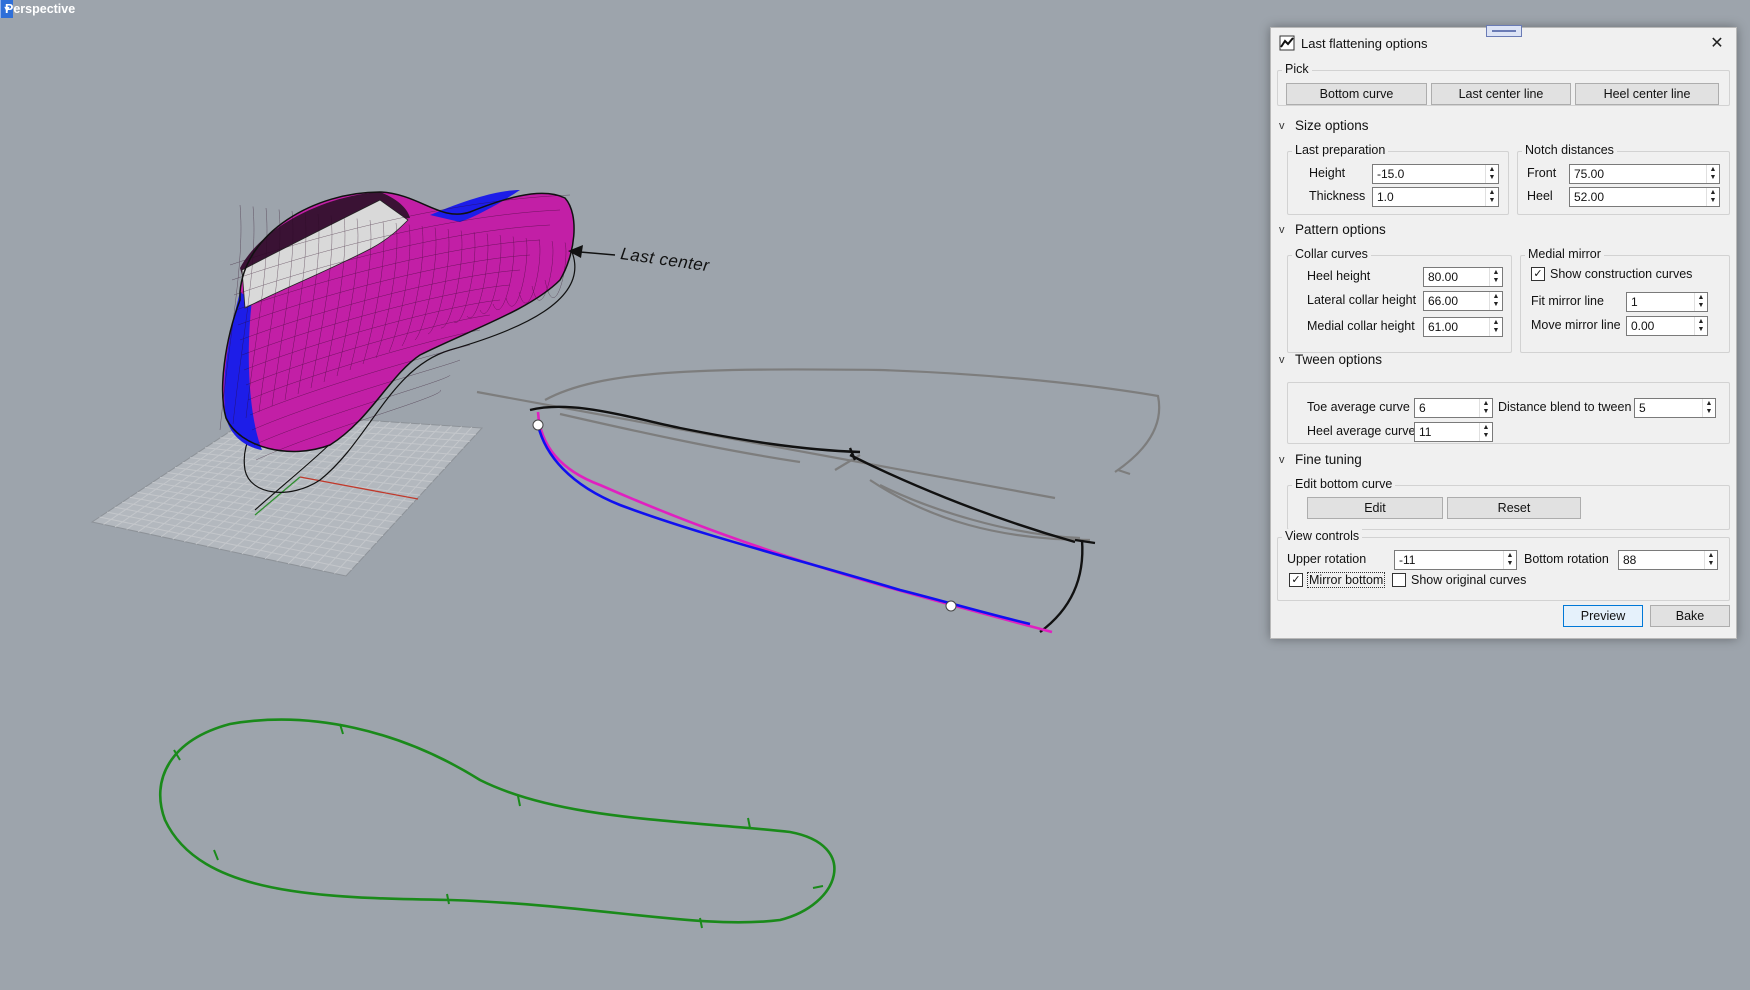 The height and width of the screenshot is (990, 1750). What do you see at coordinates (1435, 197) in the screenshot?
I see `thickness-input: 1.0 ▲ ▼` at bounding box center [1435, 197].